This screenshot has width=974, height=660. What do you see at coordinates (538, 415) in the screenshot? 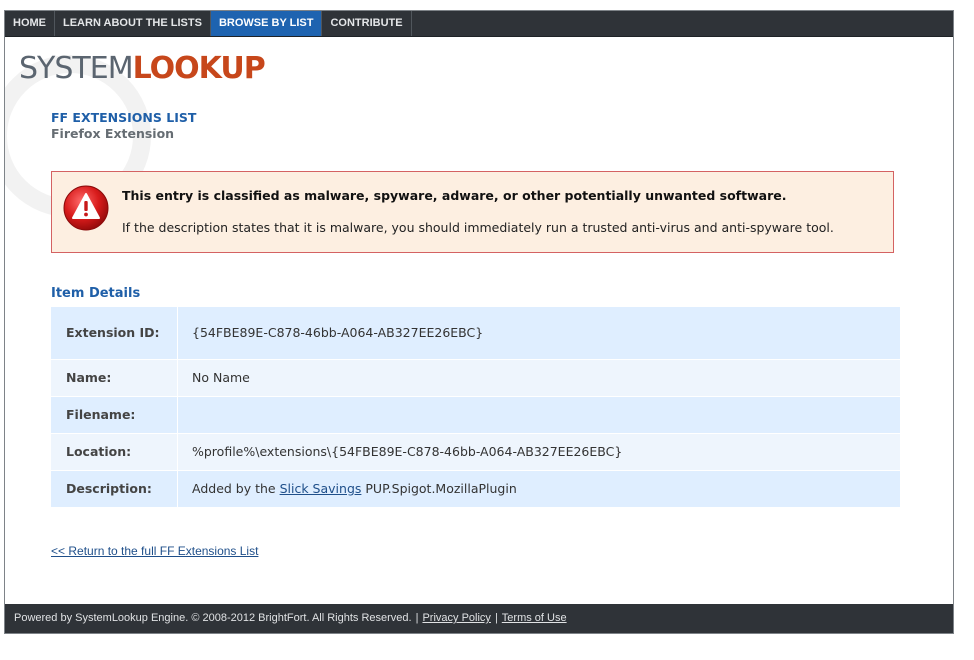
I see `row-value` at bounding box center [538, 415].